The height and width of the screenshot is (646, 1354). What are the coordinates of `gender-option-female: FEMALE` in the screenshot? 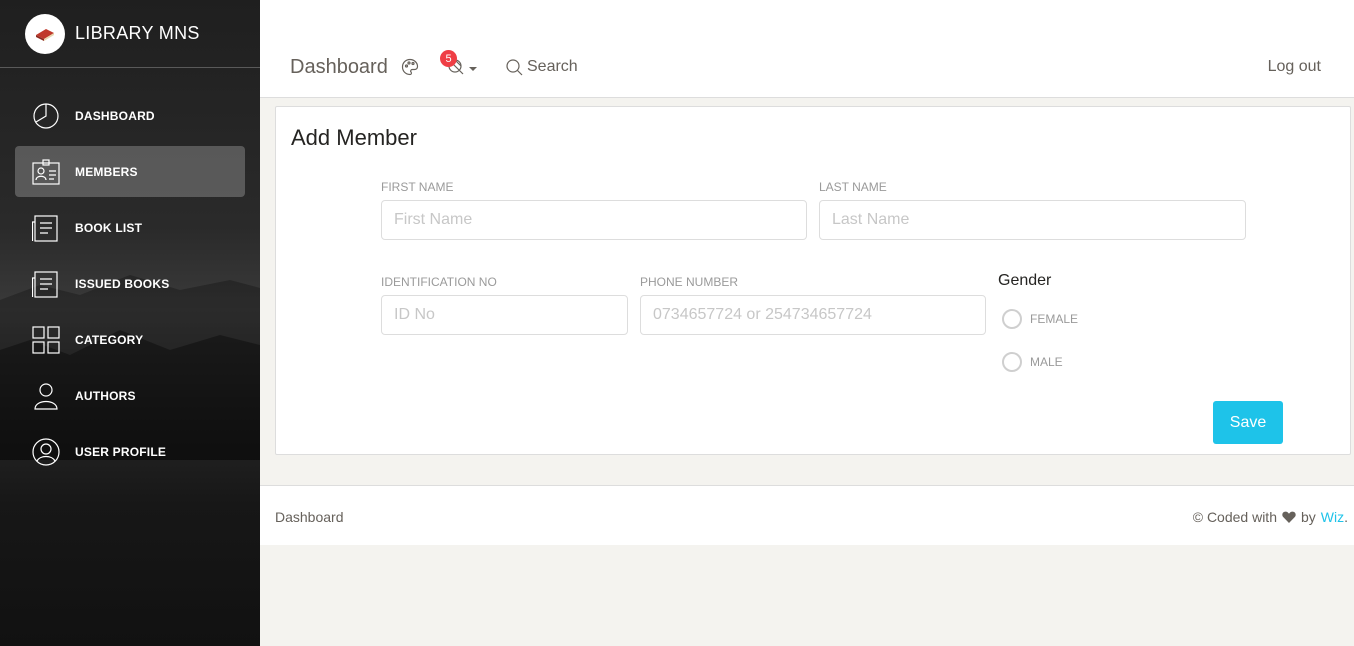 It's located at (1040, 319).